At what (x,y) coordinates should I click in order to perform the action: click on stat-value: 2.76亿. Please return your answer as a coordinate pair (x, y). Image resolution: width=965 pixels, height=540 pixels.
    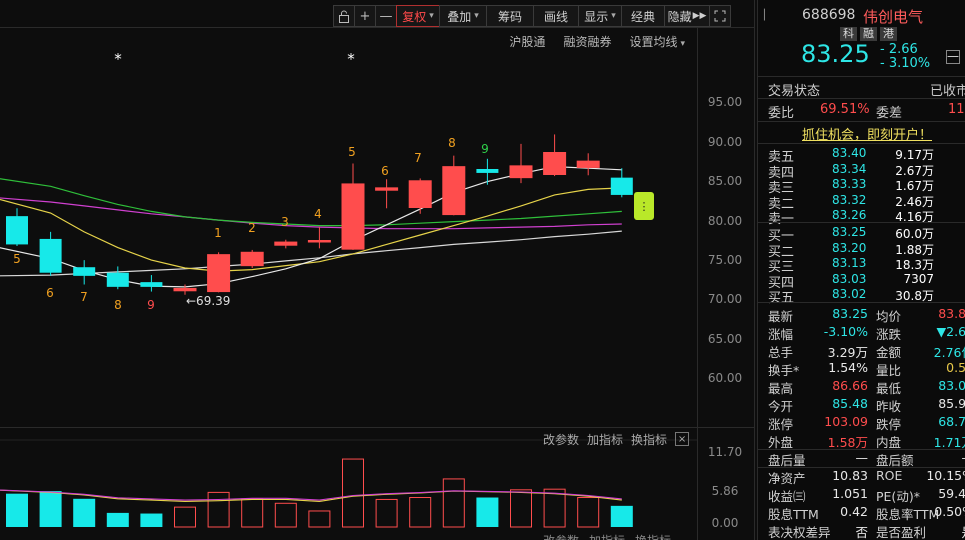
    Looking at the image, I should click on (949, 352).